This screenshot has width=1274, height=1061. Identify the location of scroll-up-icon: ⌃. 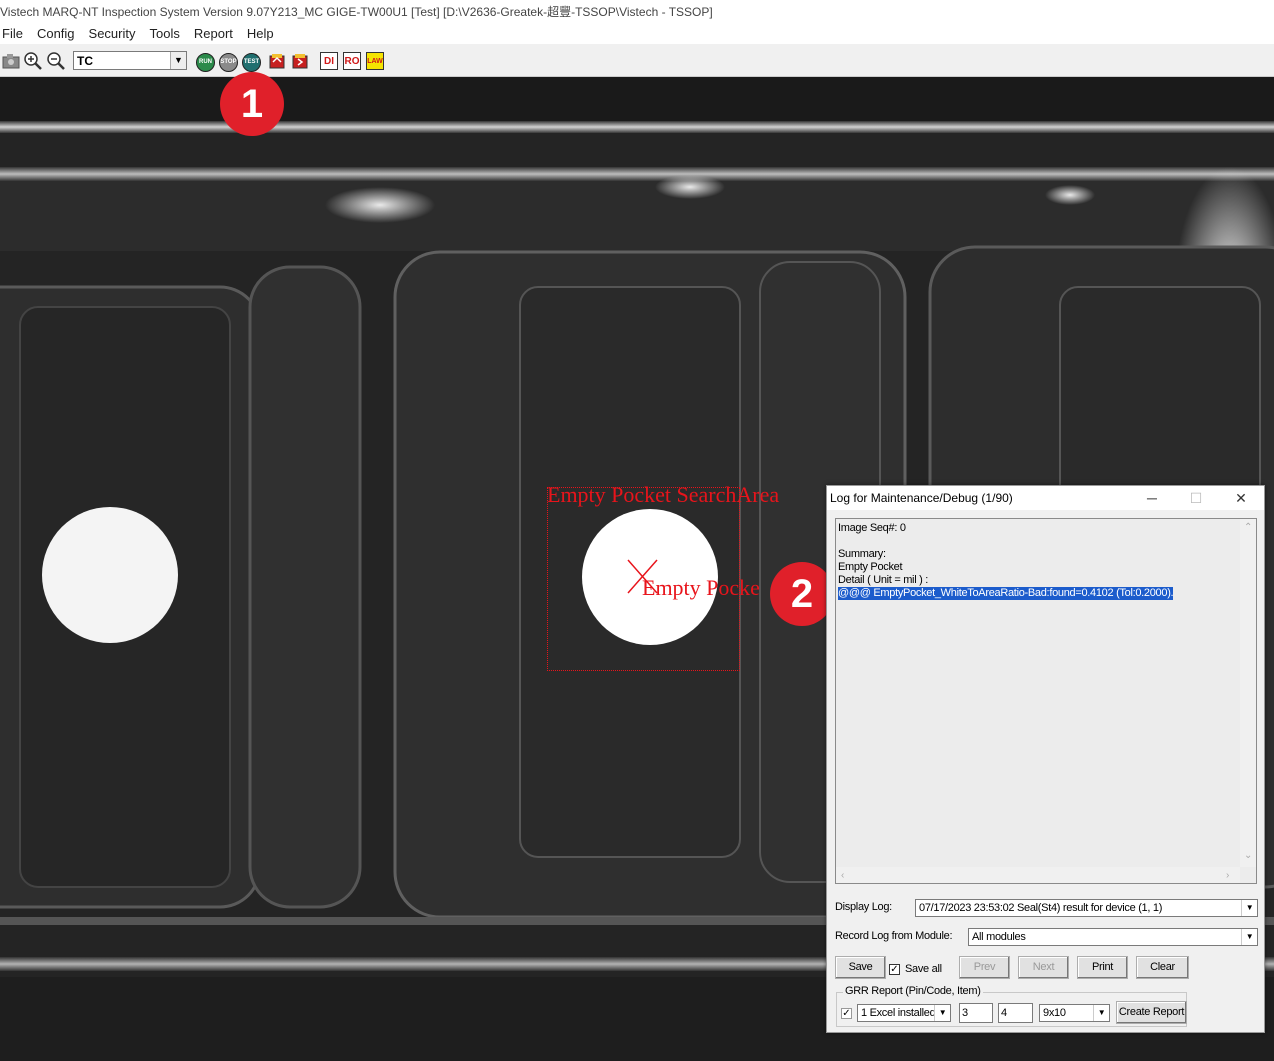
(1248, 527).